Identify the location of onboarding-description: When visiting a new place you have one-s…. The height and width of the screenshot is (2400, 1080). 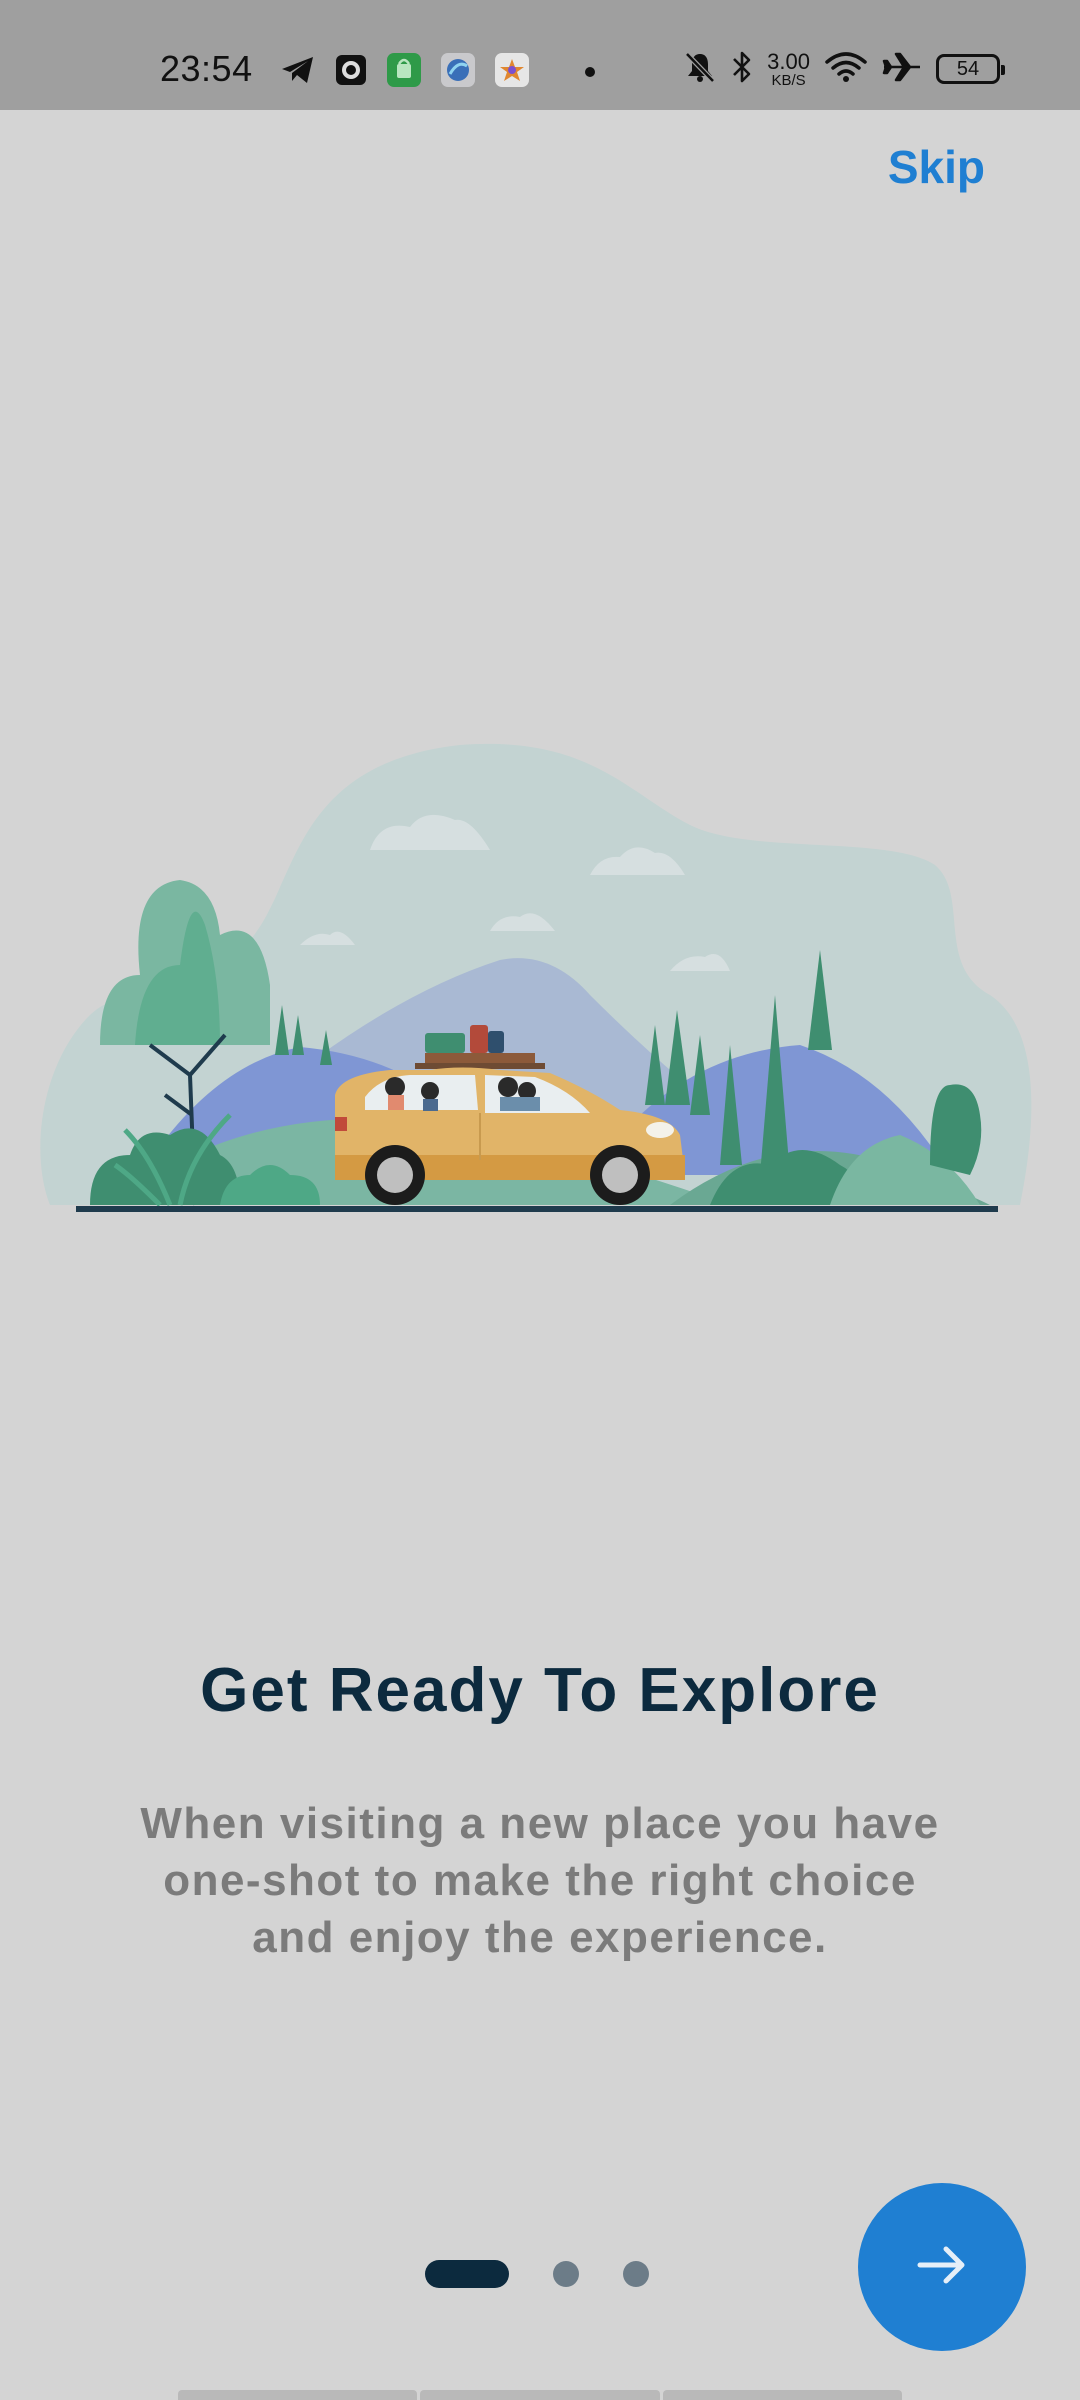
(540, 1880).